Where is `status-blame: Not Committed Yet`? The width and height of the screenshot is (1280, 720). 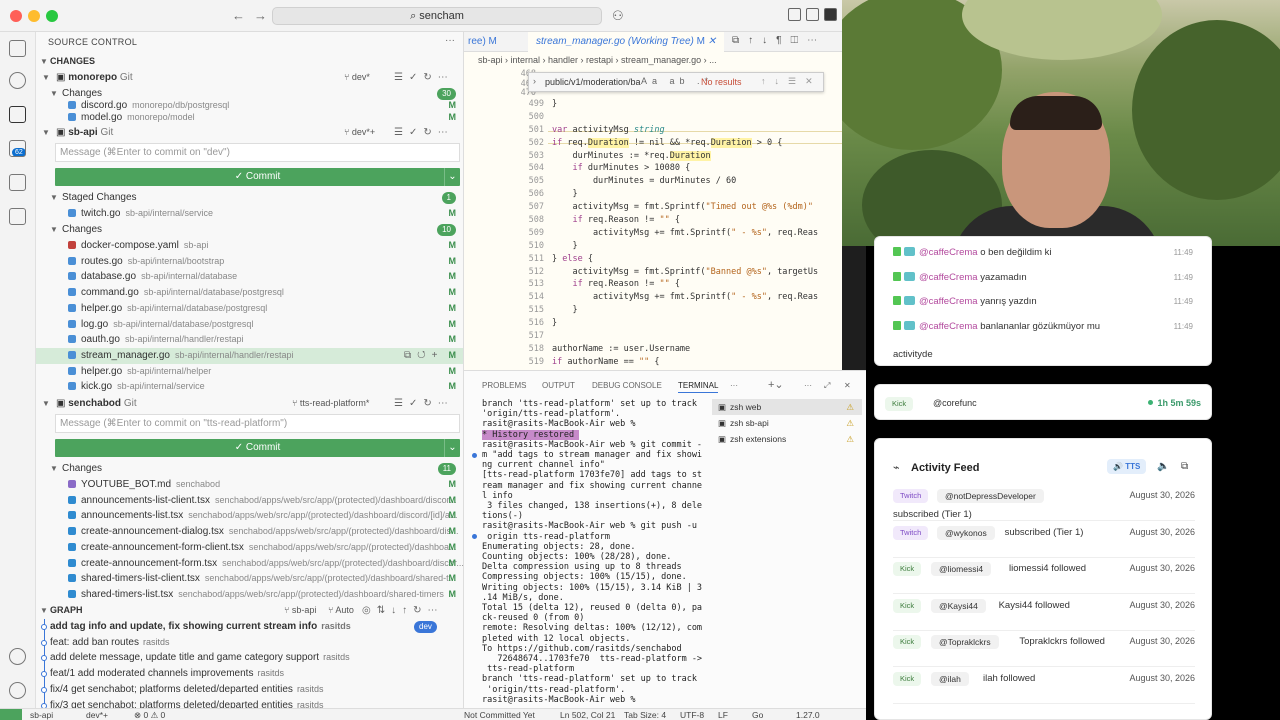
status-blame: Not Committed Yet is located at coordinates (499, 715).